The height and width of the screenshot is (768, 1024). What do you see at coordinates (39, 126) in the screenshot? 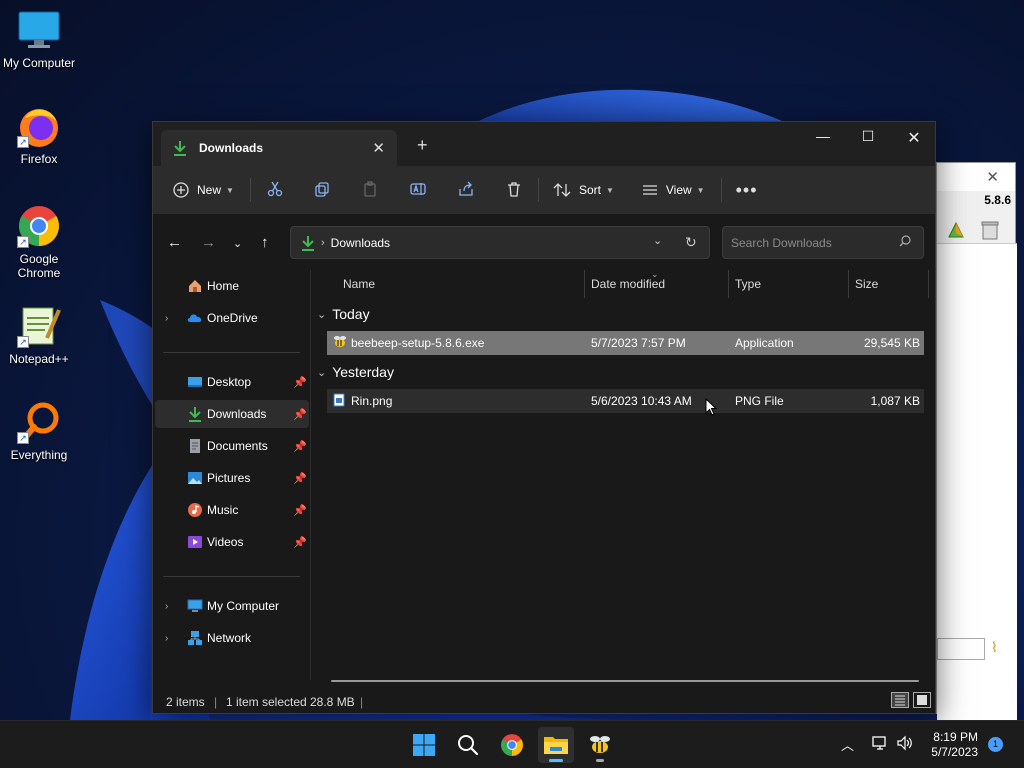
I see `firefox-icon: ↗` at bounding box center [39, 126].